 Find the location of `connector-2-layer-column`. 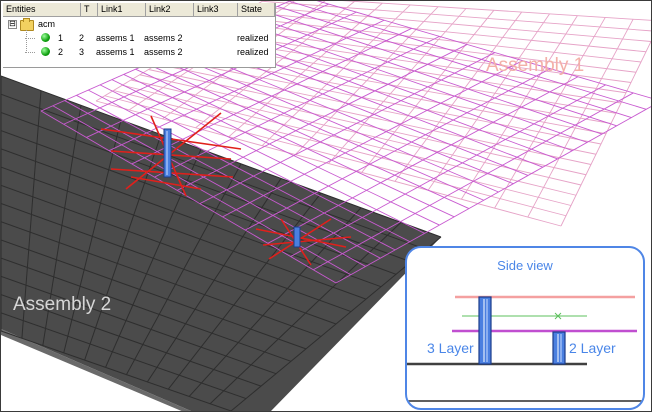

connector-2-layer-column is located at coordinates (297, 237).